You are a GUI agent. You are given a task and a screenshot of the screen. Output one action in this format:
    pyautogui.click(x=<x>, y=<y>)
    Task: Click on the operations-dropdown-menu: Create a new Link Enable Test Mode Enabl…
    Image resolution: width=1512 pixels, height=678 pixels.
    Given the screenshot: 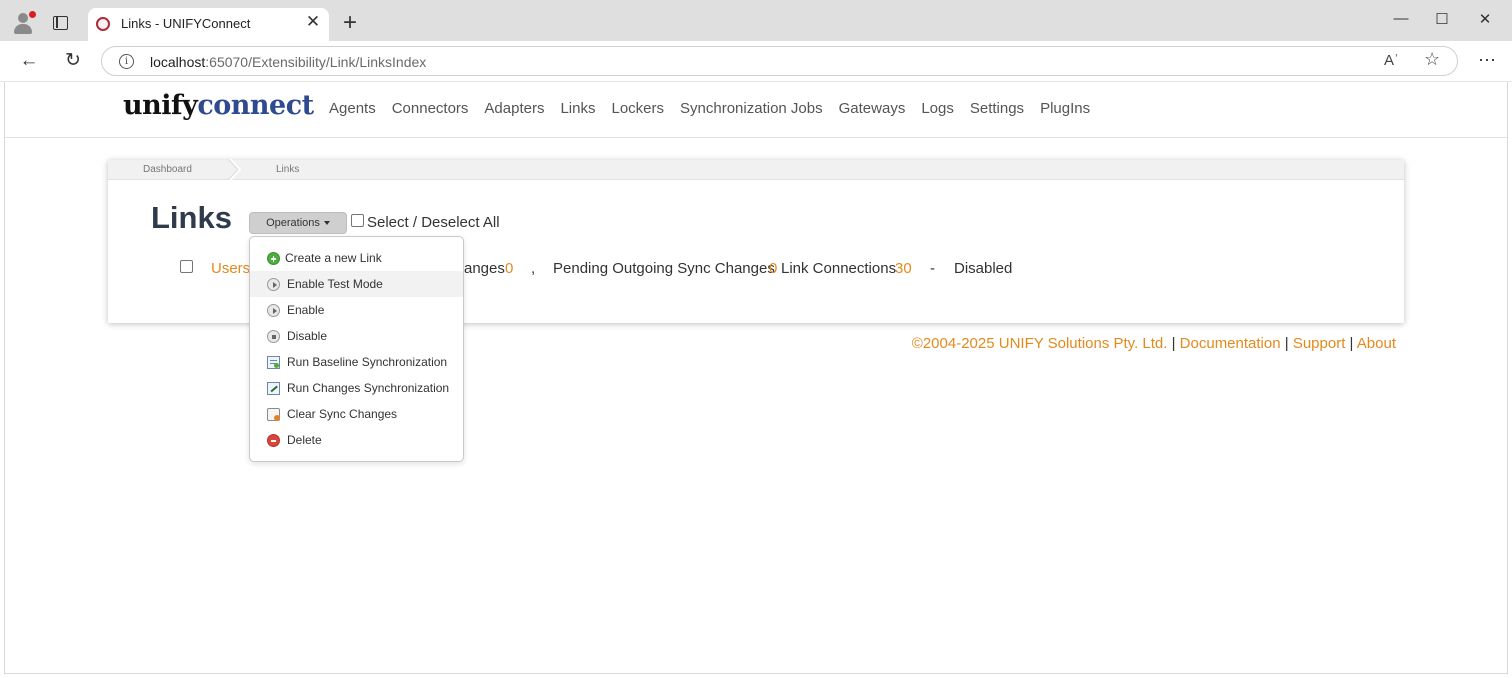 What is the action you would take?
    pyautogui.click(x=356, y=349)
    